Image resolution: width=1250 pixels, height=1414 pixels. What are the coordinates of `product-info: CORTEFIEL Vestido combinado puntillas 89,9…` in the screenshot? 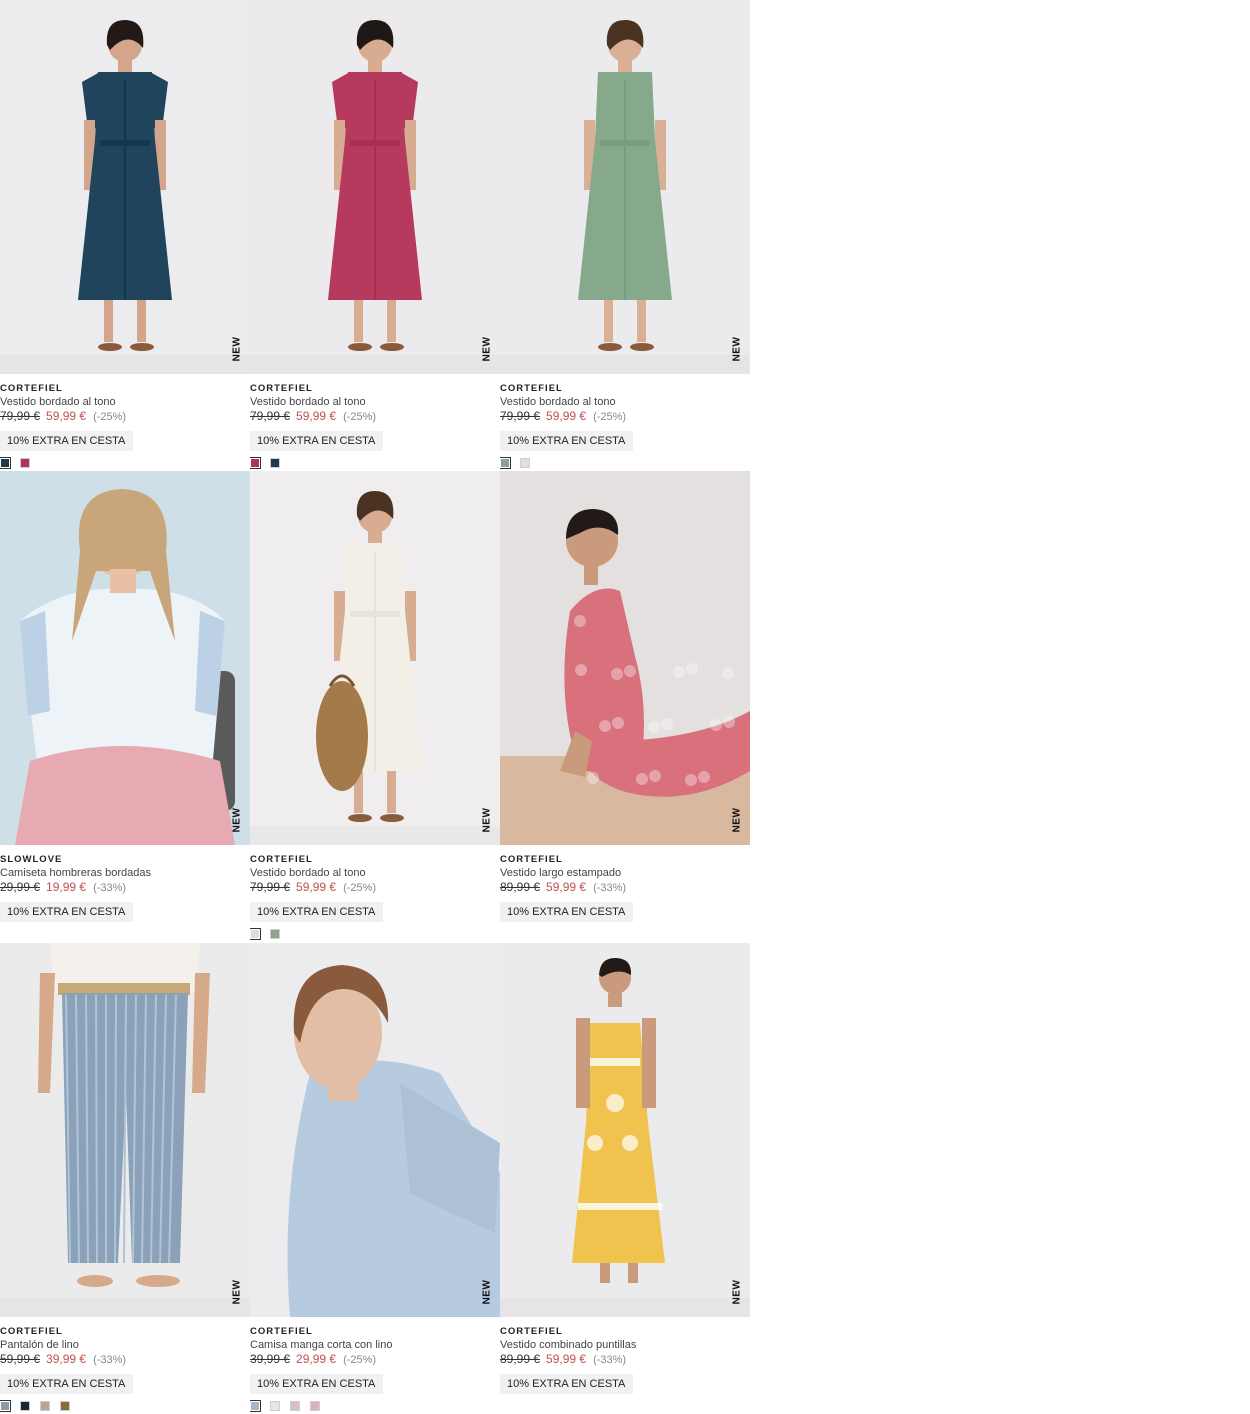 It's located at (625, 1359).